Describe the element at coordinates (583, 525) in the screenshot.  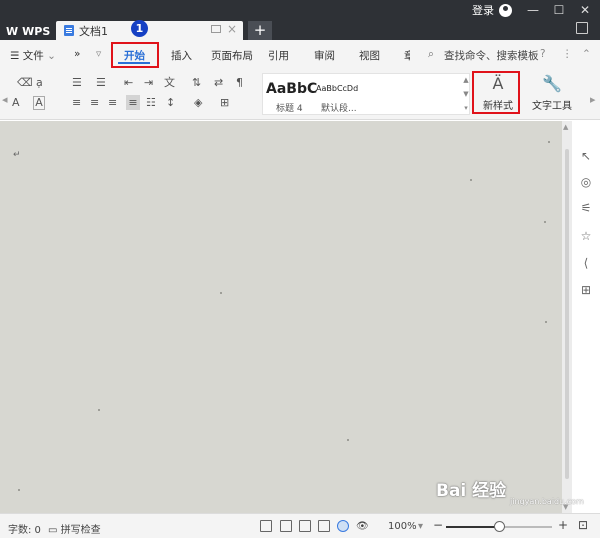
I see `fit-window-icon: ⊡` at that location.